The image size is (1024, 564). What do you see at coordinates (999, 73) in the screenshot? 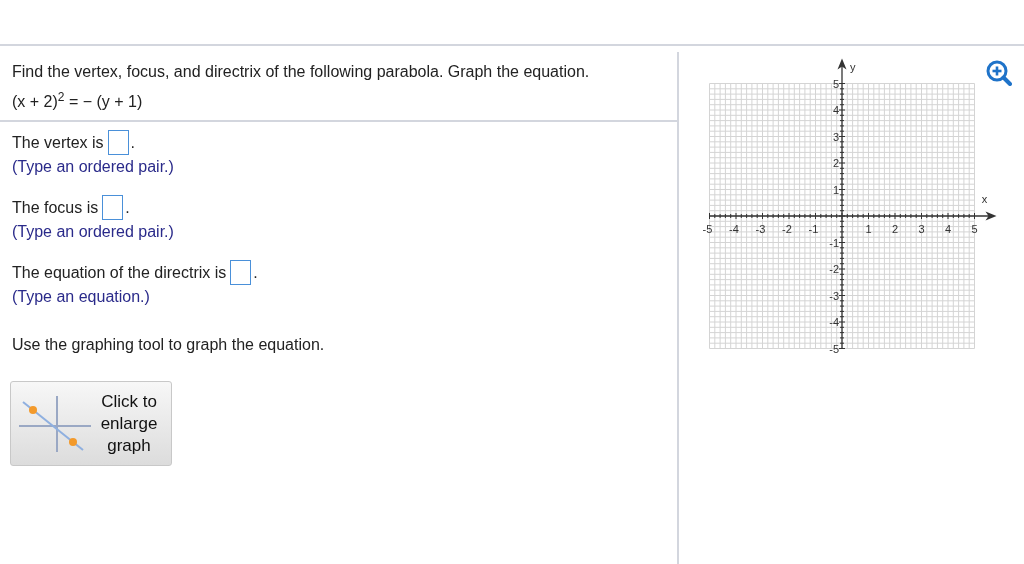
I see `zoom-in-icon` at bounding box center [999, 73].